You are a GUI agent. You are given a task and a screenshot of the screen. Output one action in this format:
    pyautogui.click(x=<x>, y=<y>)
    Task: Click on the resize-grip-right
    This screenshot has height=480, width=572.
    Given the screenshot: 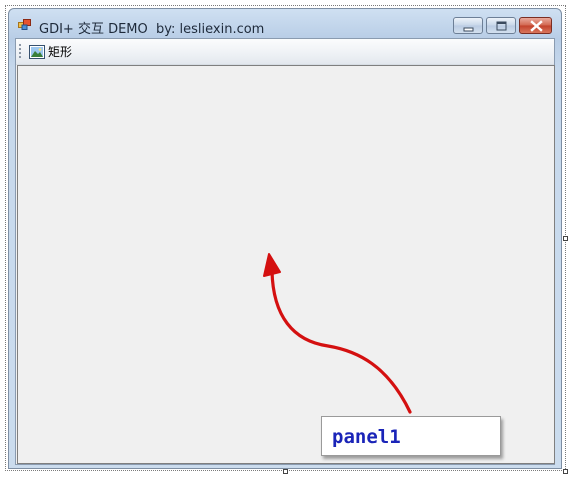 What is the action you would take?
    pyautogui.click(x=565, y=238)
    